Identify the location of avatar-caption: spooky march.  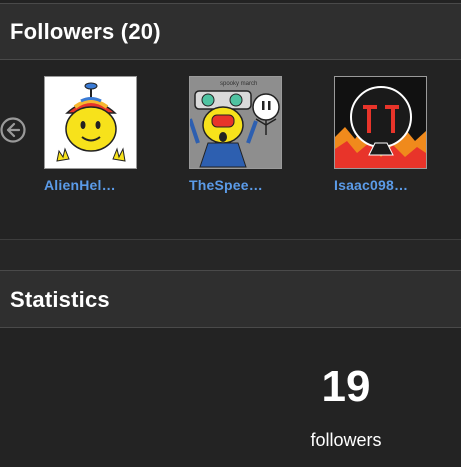
(238, 84).